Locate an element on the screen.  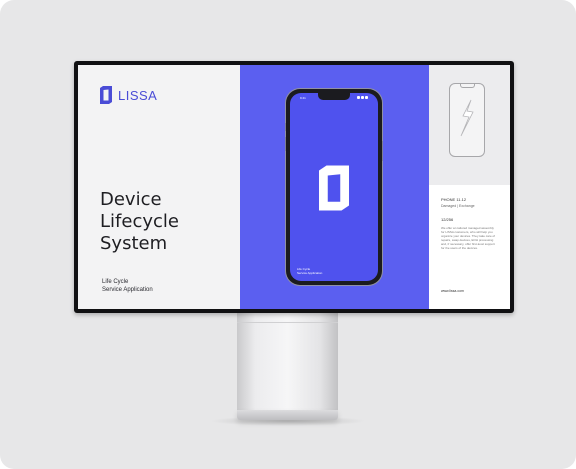
spec-title: PHONE 11.12 is located at coordinates (454, 199).